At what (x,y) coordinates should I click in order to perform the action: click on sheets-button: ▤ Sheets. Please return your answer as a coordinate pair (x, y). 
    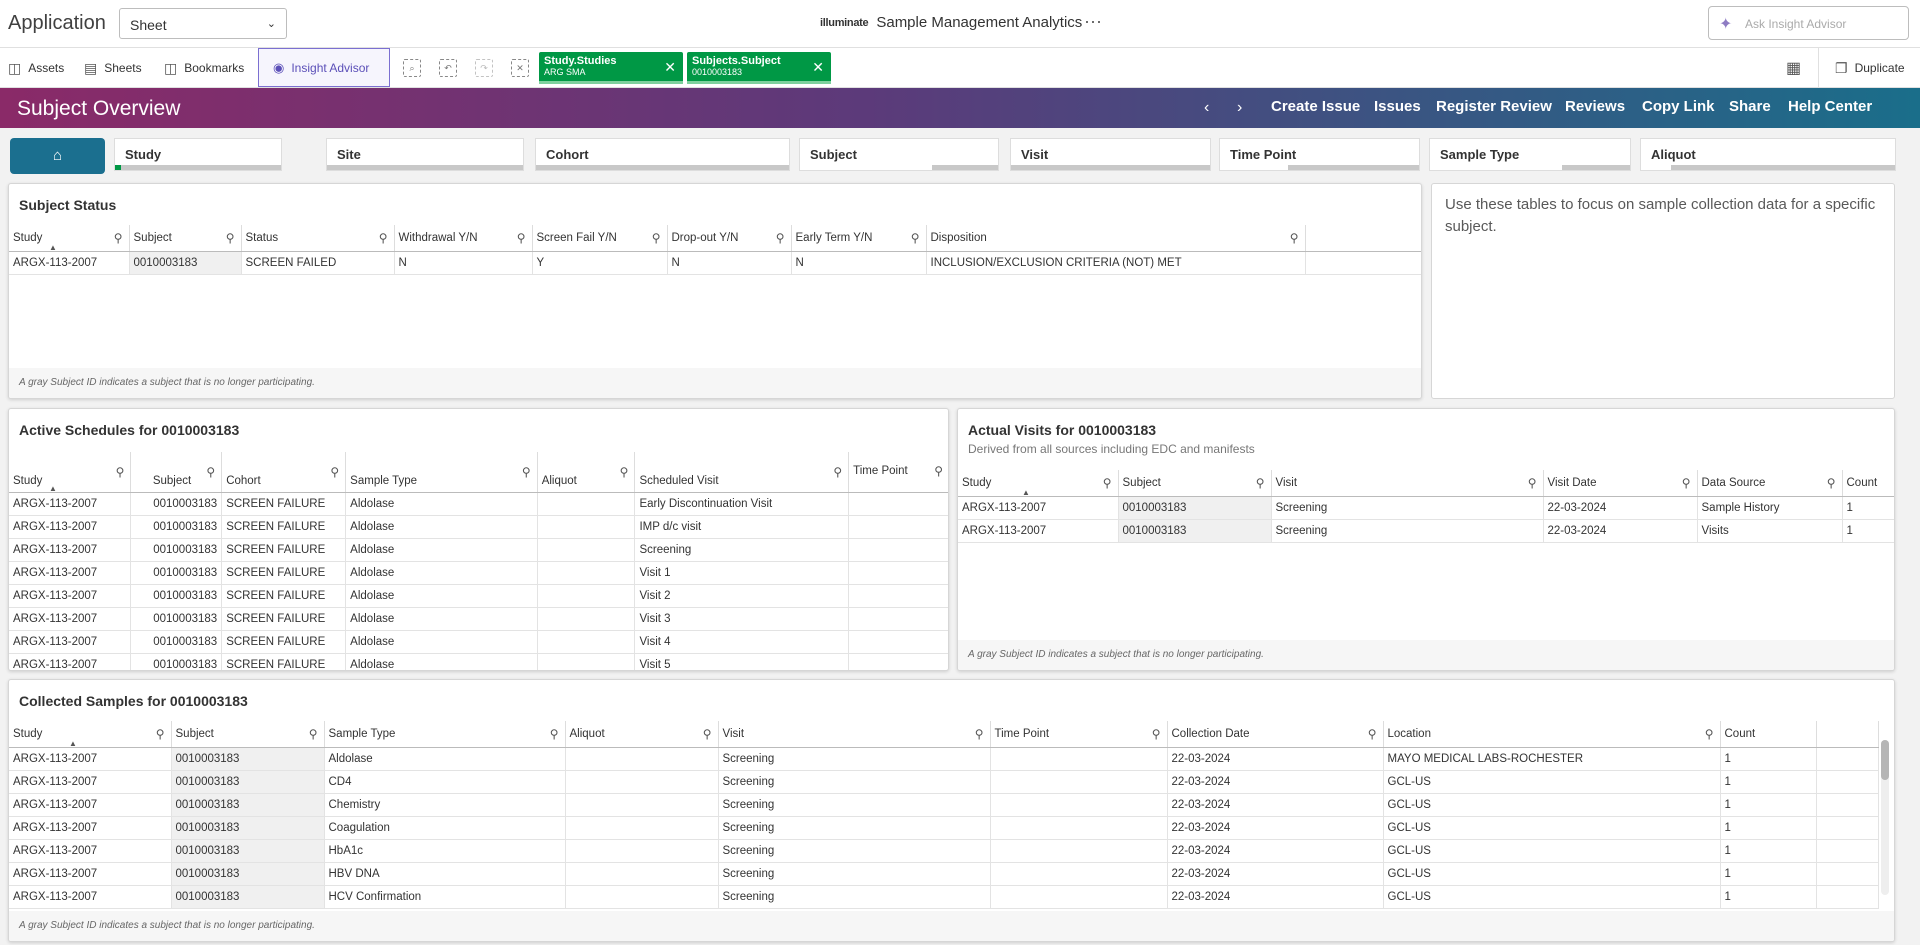
    Looking at the image, I should click on (113, 68).